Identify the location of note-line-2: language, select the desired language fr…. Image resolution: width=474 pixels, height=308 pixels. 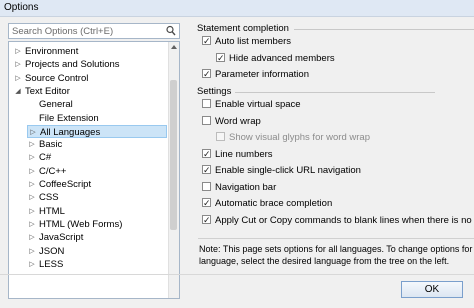
(324, 261).